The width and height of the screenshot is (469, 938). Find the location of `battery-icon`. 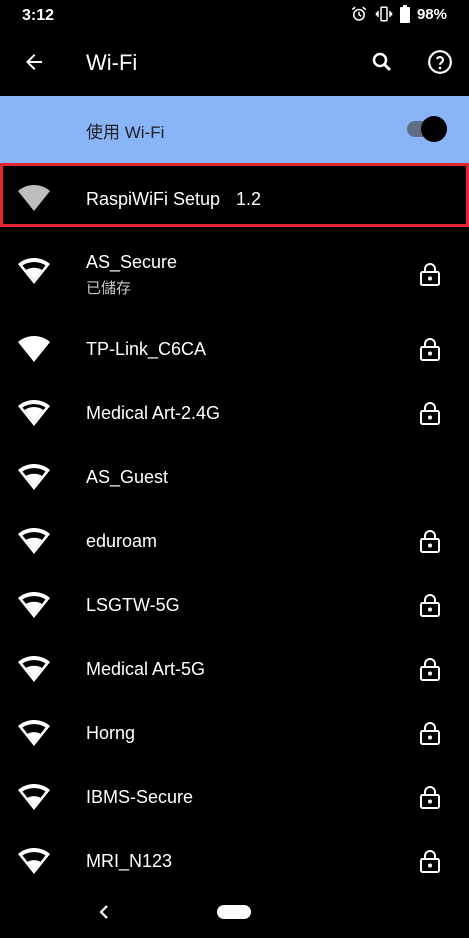

battery-icon is located at coordinates (404, 14).